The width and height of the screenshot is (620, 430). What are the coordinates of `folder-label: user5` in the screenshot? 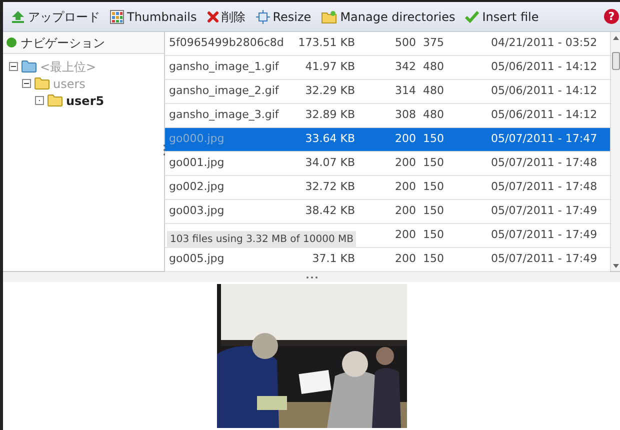 It's located at (85, 101).